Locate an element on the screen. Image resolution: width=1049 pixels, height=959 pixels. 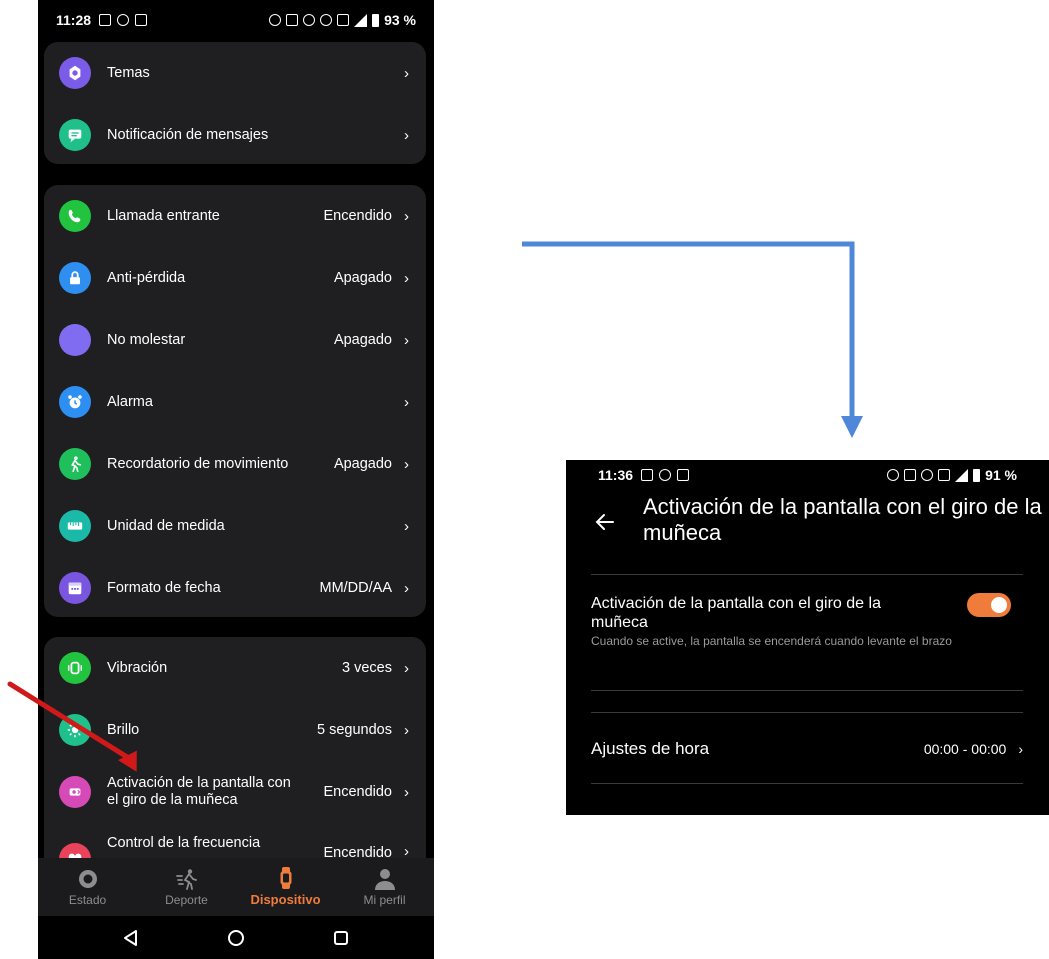
nav-label: Mi perfil is located at coordinates (384, 899).